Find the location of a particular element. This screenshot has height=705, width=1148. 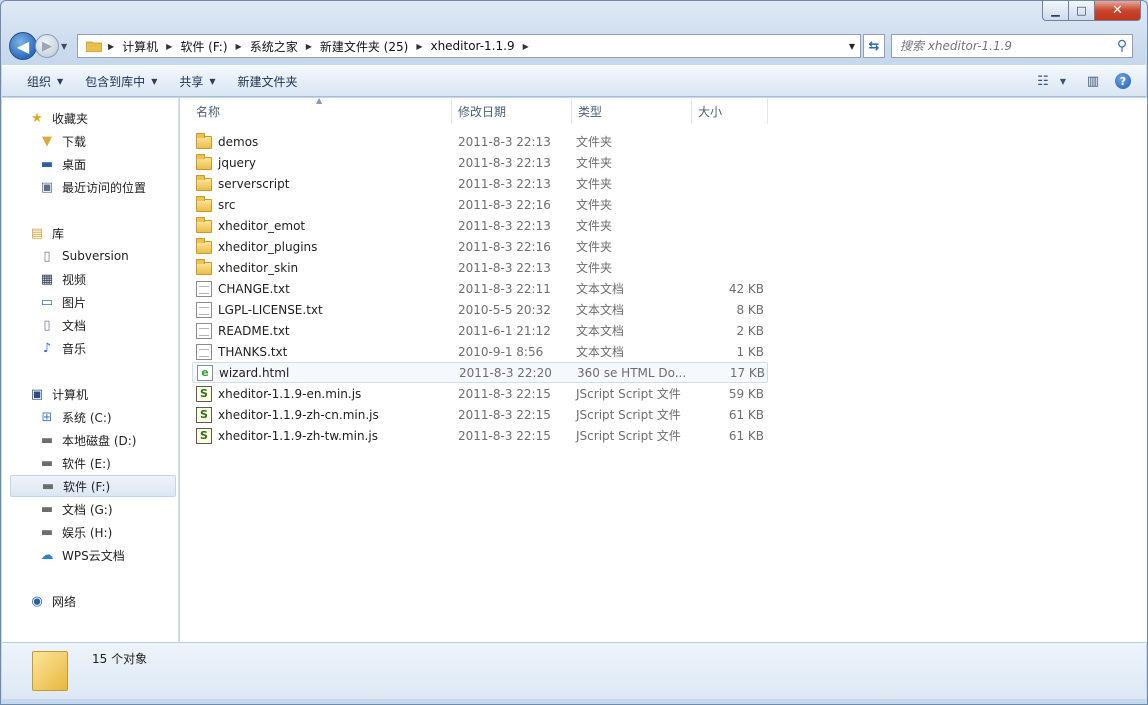

maximize-button: □ is located at coordinates (1082, 11).